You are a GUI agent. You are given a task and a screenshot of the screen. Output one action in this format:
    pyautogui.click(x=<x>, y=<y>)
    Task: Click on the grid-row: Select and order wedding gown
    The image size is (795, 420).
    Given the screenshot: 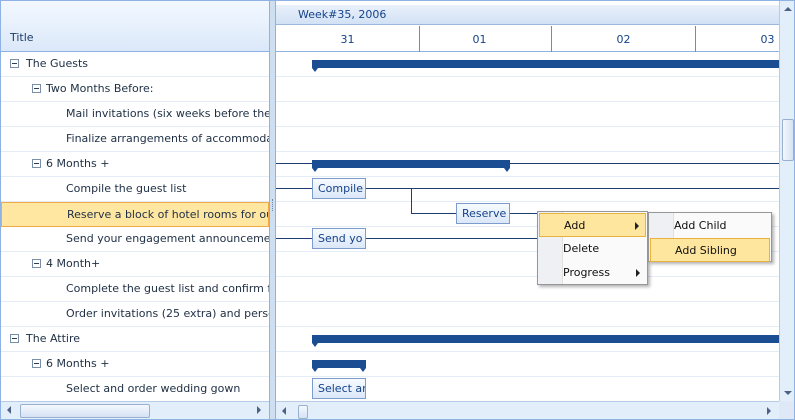 What is the action you would take?
    pyautogui.click(x=135, y=389)
    